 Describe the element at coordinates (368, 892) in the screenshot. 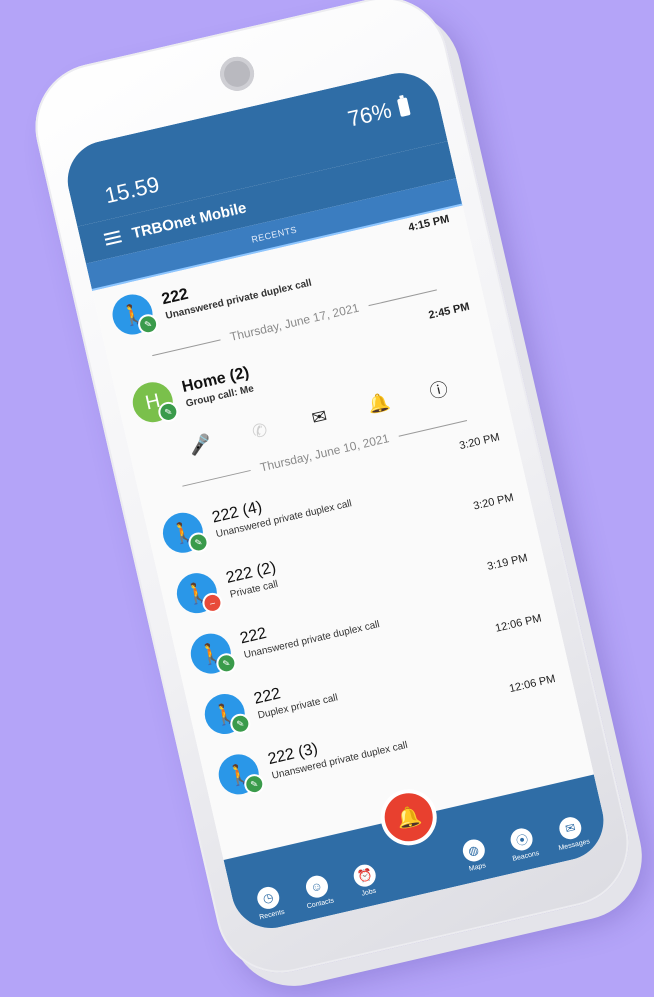

I see `nav-jobs-label: Jobs` at that location.